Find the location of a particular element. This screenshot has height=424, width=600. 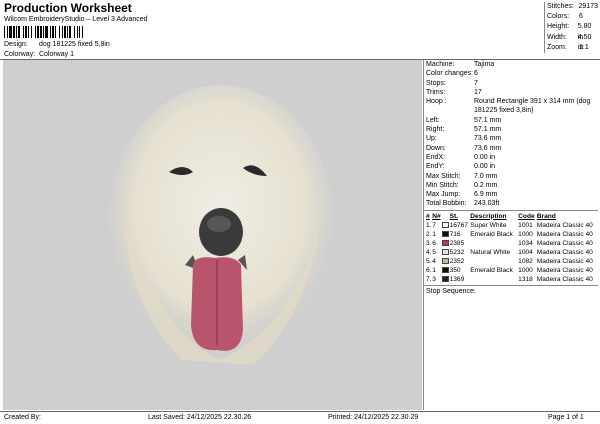

color-table-header-cell: Brand is located at coordinates (546, 216).